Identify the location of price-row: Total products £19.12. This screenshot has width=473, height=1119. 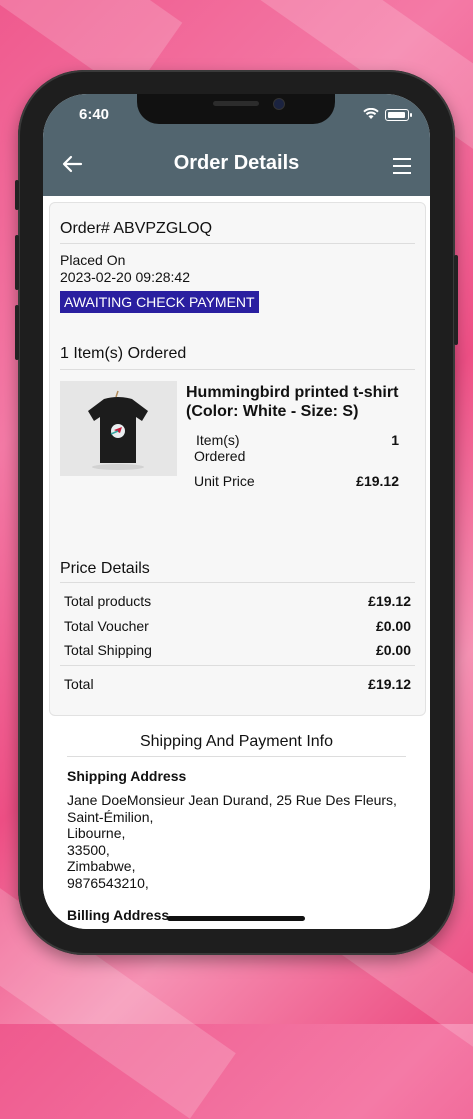
(237, 601).